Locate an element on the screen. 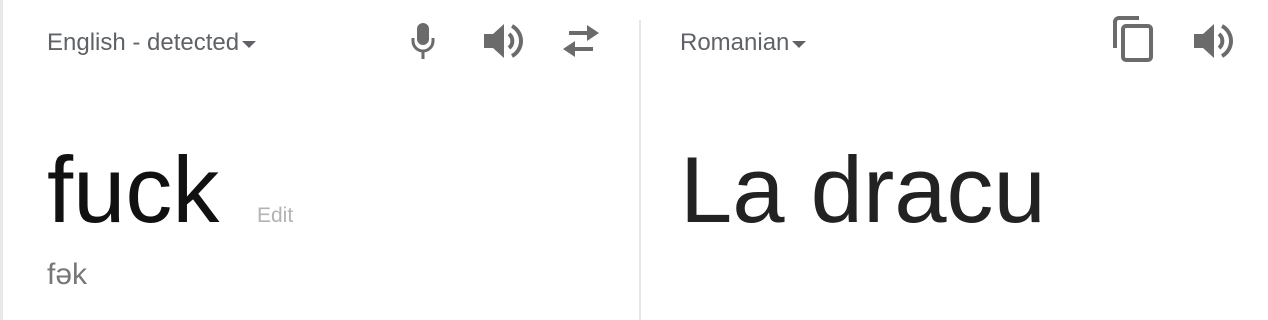 Image resolution: width=1268 pixels, height=320 pixels. swap-languages-icon is located at coordinates (581, 41).